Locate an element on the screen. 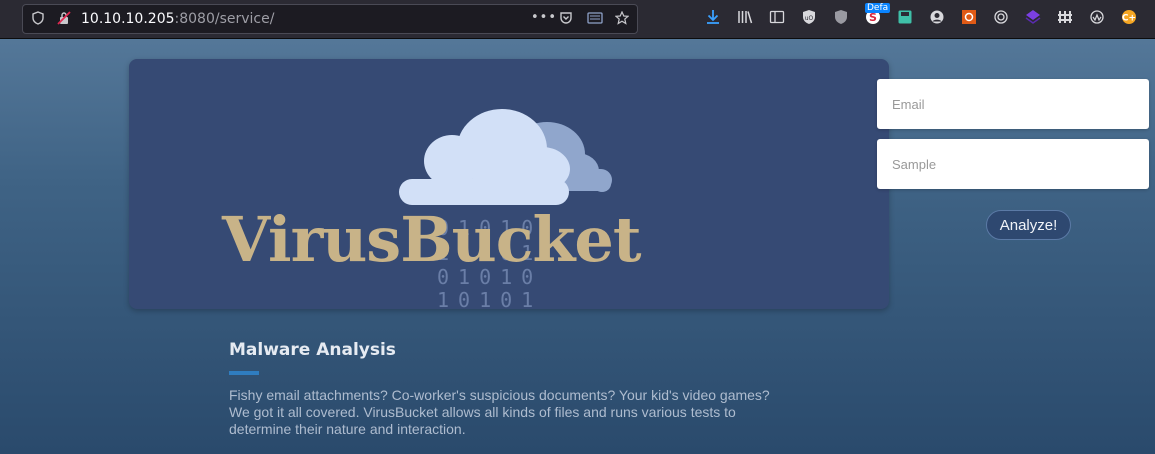 The image size is (1155, 454). reader-icon is located at coordinates (595, 18).